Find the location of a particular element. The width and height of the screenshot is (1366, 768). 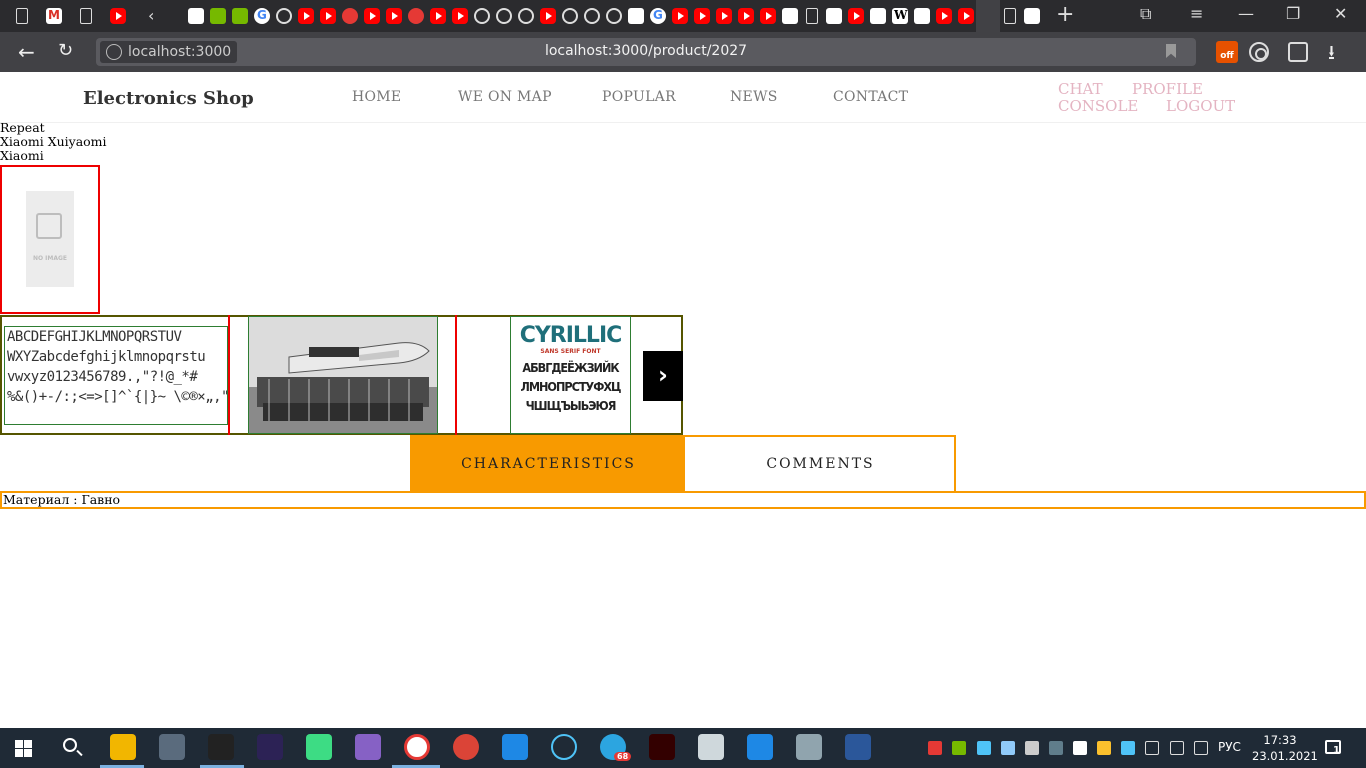

download-icon: ⭳ is located at coordinates (1331, 55).